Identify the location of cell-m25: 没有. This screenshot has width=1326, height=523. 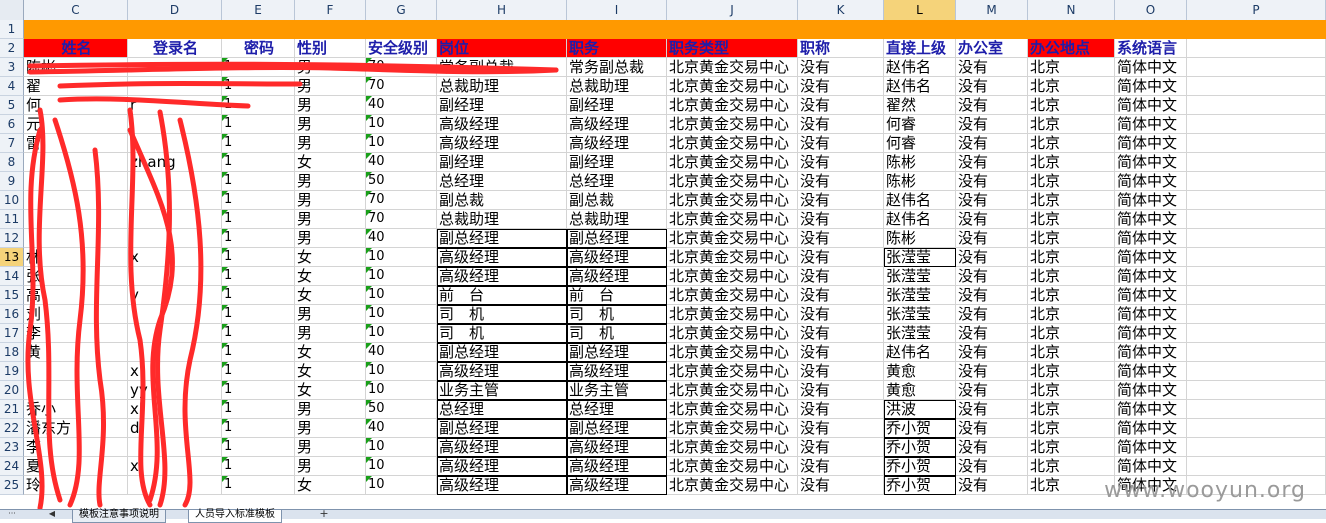
(992, 485).